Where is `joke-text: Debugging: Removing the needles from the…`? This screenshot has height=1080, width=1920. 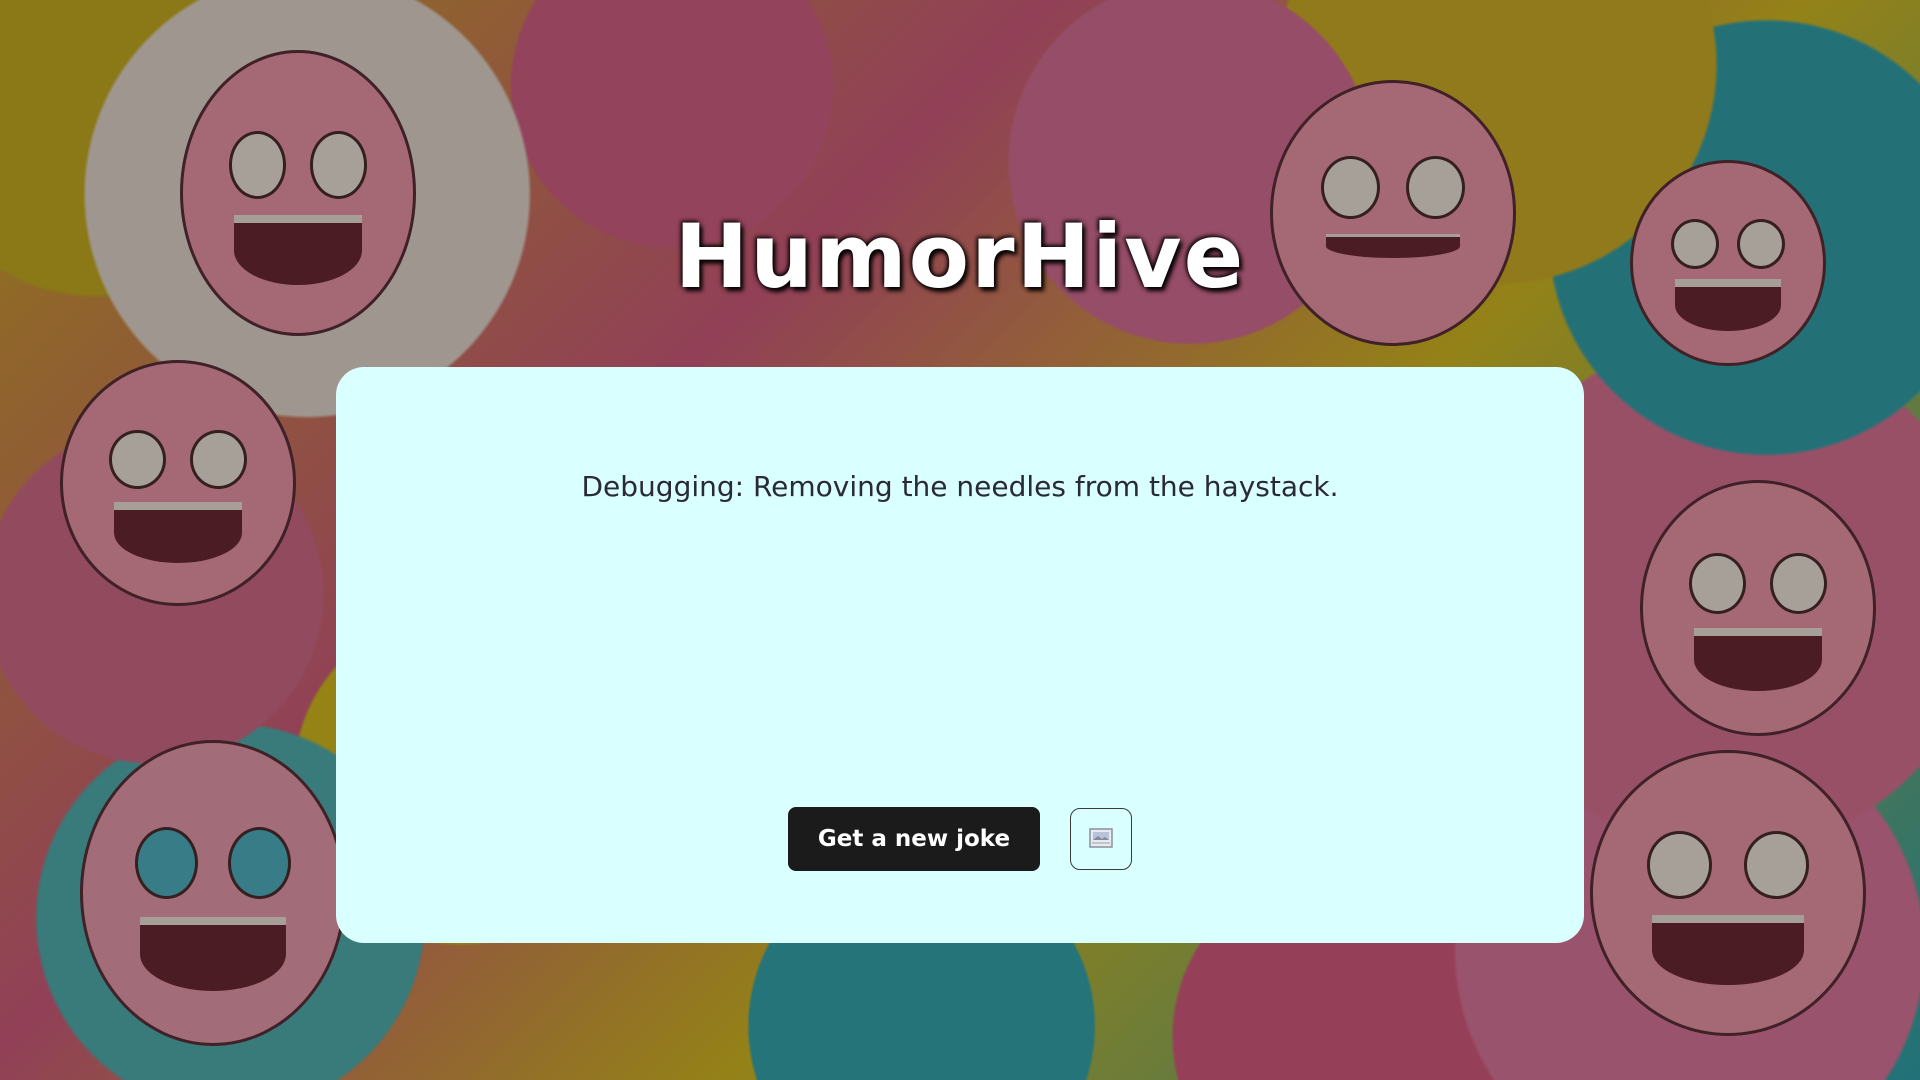 joke-text: Debugging: Removing the needles from the… is located at coordinates (960, 486).